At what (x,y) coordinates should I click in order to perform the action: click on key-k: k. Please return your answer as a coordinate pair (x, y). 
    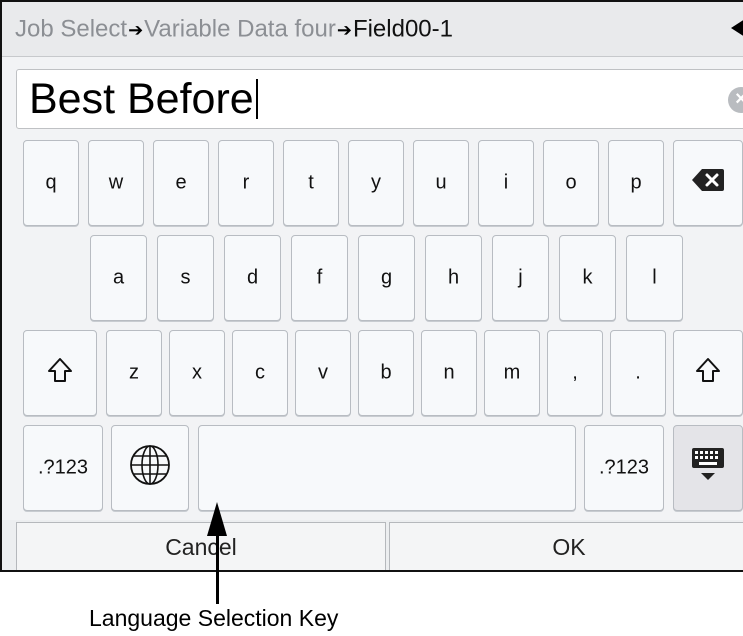
    Looking at the image, I should click on (587, 278).